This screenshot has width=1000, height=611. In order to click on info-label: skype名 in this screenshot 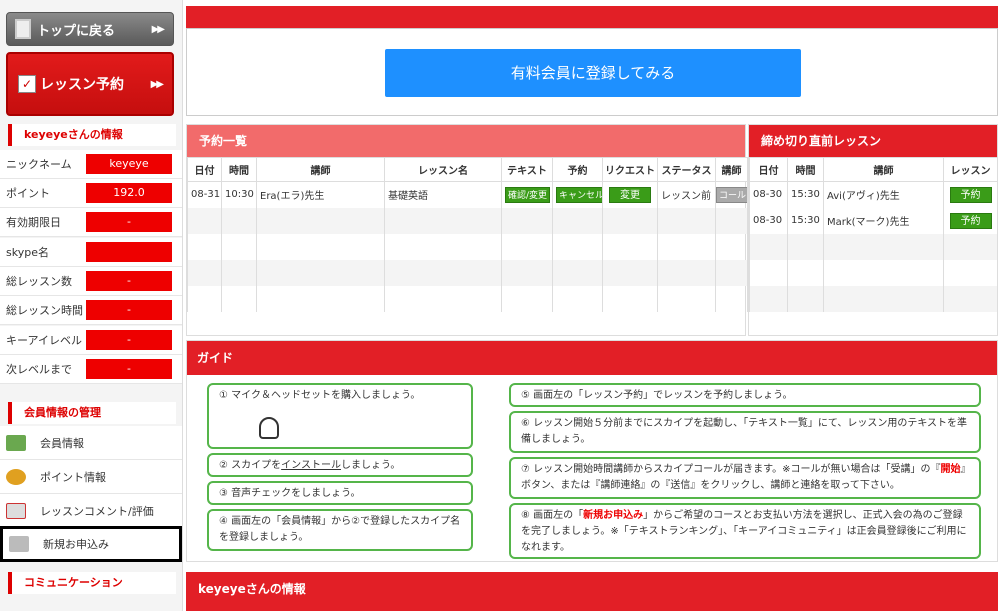, I will do `click(27, 252)`.